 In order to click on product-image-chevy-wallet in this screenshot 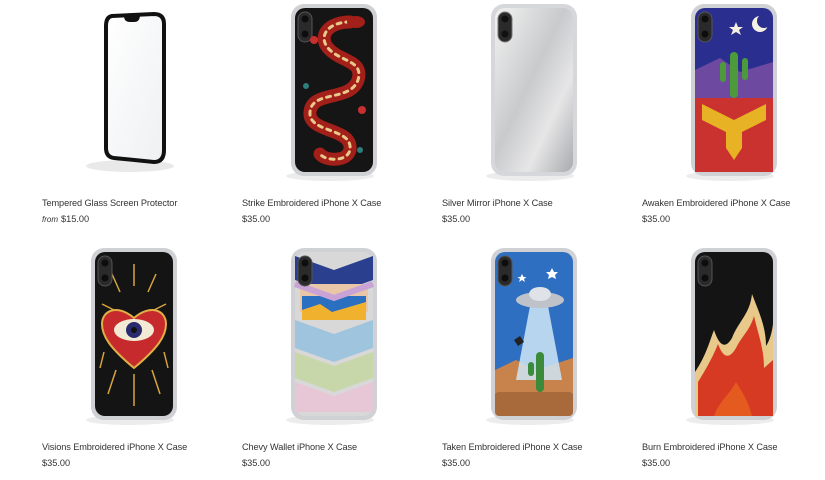, I will do `click(330, 340)`.